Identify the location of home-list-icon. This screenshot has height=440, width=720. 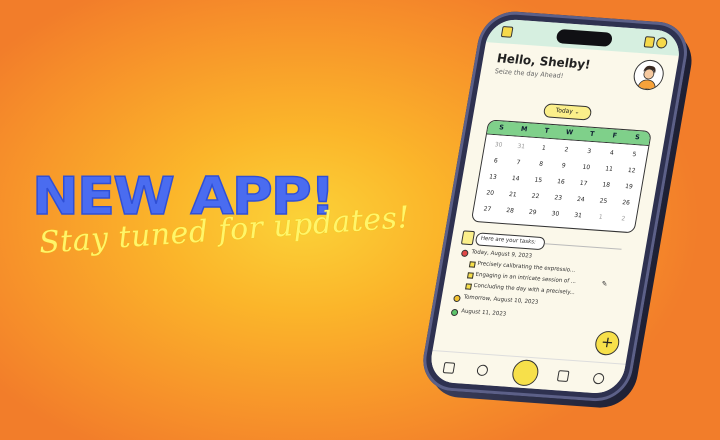
(449, 368).